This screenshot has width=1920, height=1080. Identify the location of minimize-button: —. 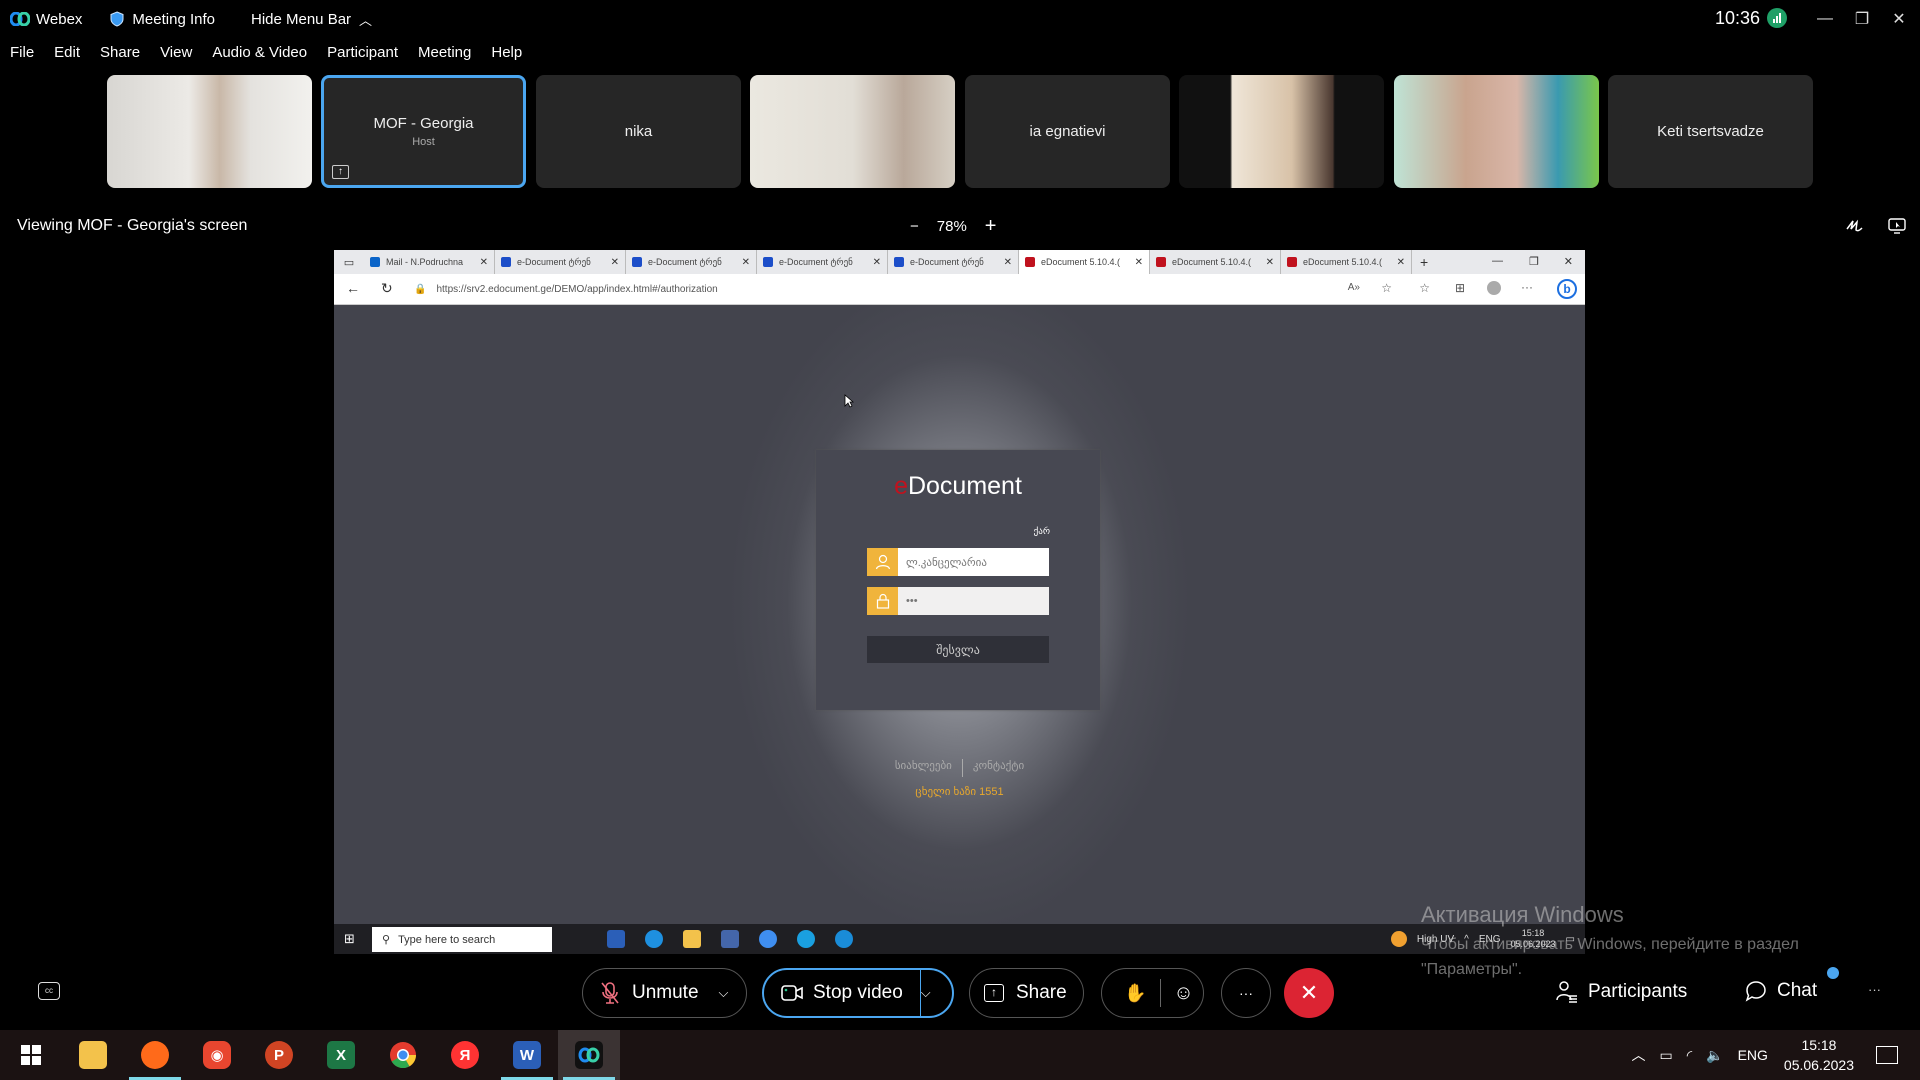
(1825, 19).